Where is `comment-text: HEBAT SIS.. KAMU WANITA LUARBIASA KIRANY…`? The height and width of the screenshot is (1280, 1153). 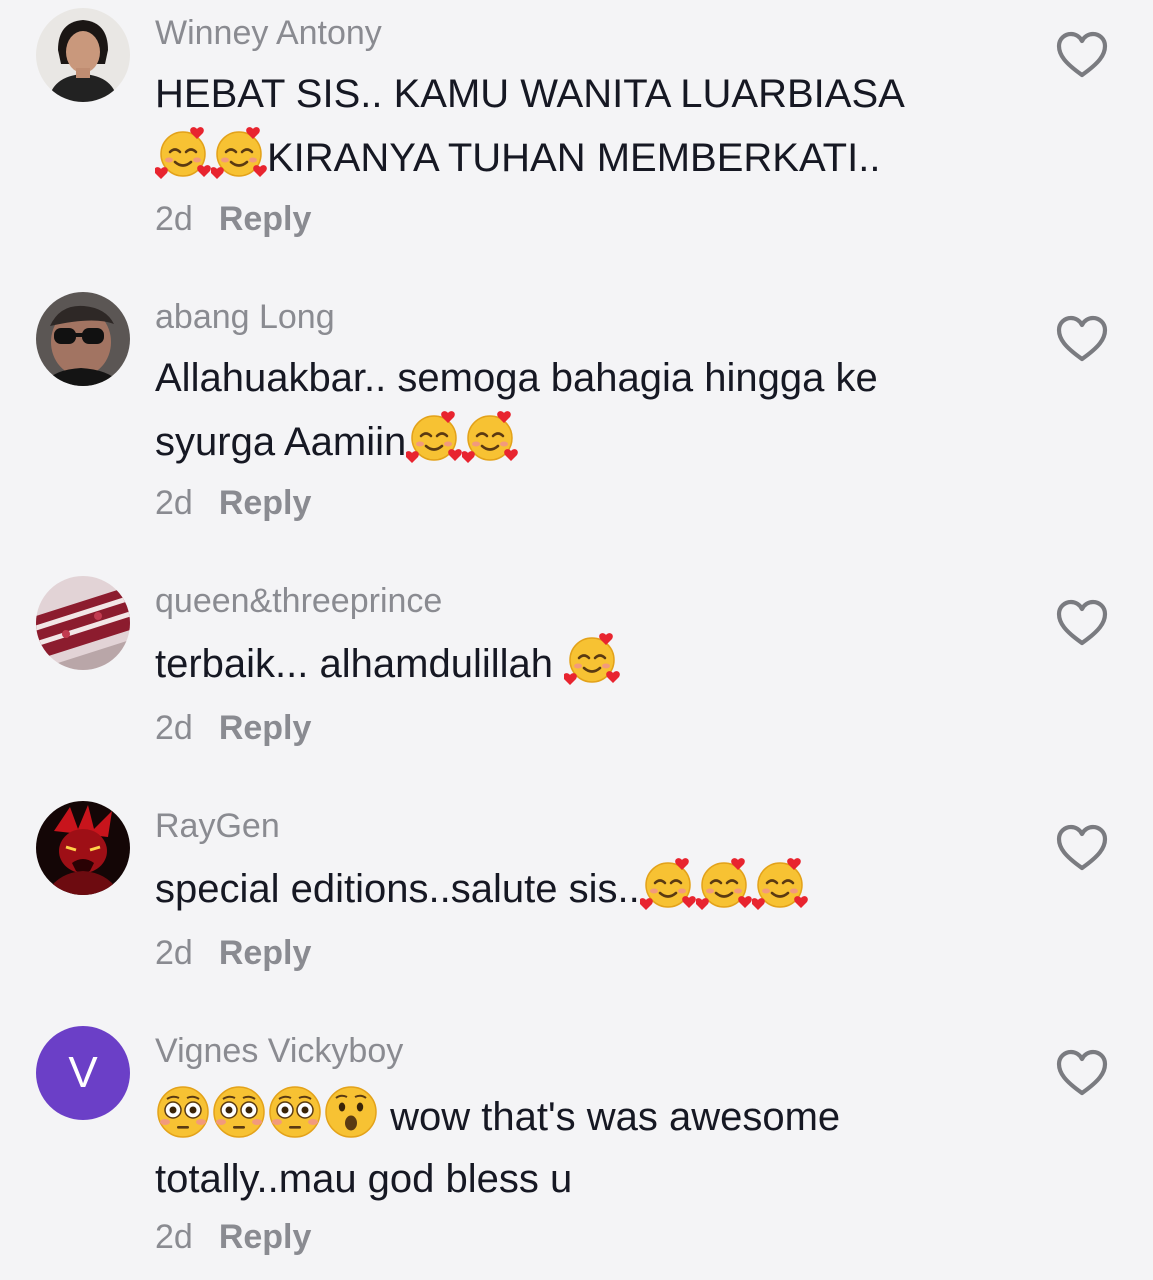
comment-text: HEBAT SIS.. KAMU WANITA LUARBIASA KIRANY… is located at coordinates (570, 126).